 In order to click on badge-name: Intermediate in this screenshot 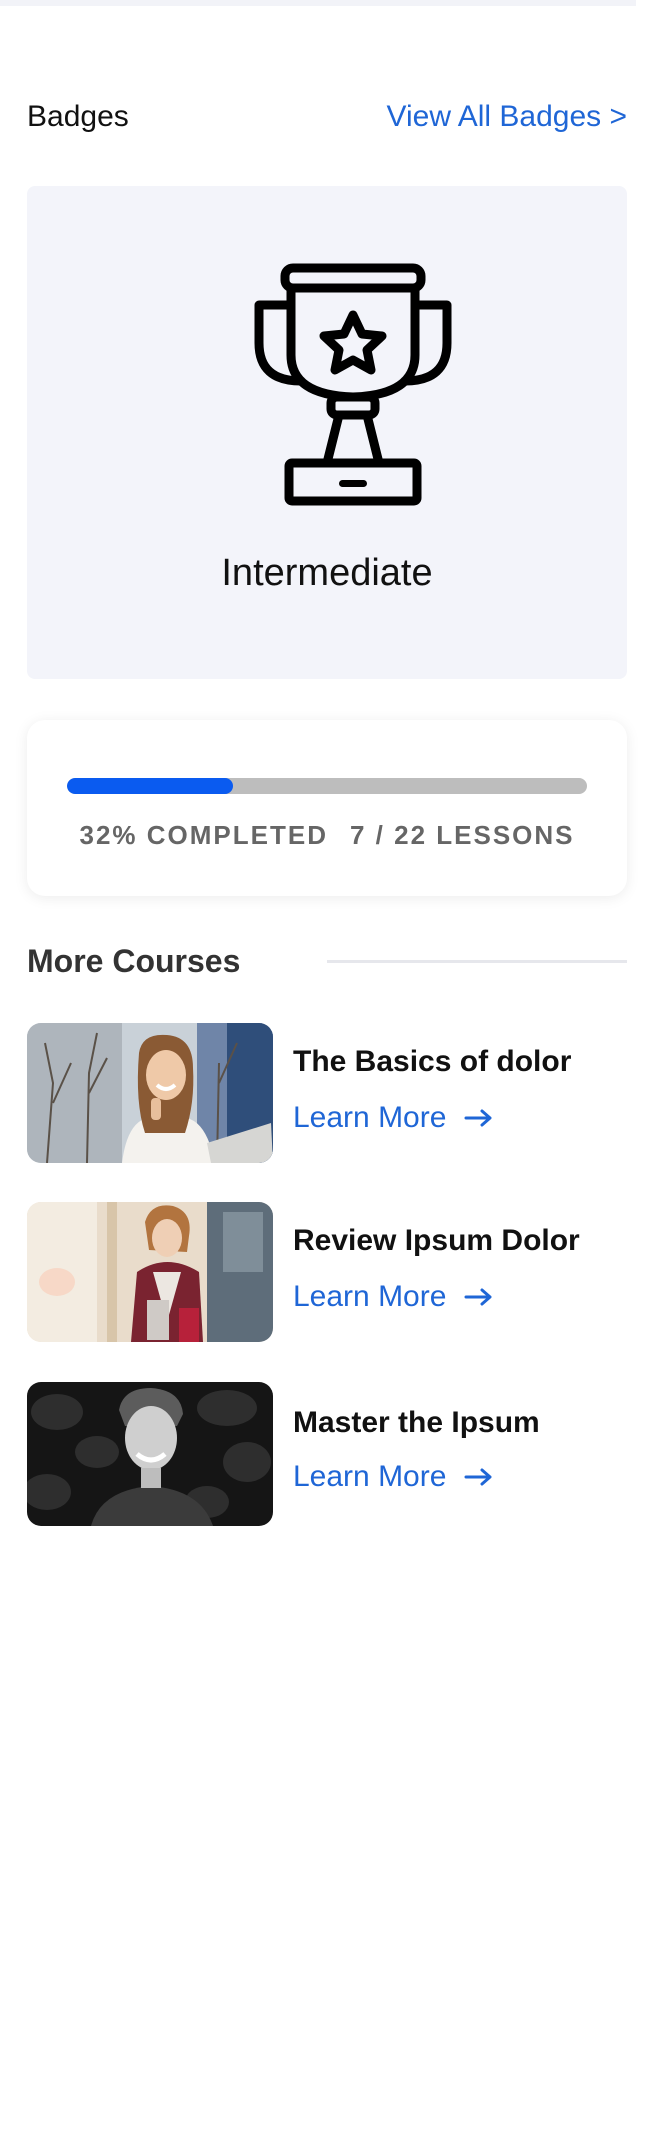, I will do `click(327, 573)`.